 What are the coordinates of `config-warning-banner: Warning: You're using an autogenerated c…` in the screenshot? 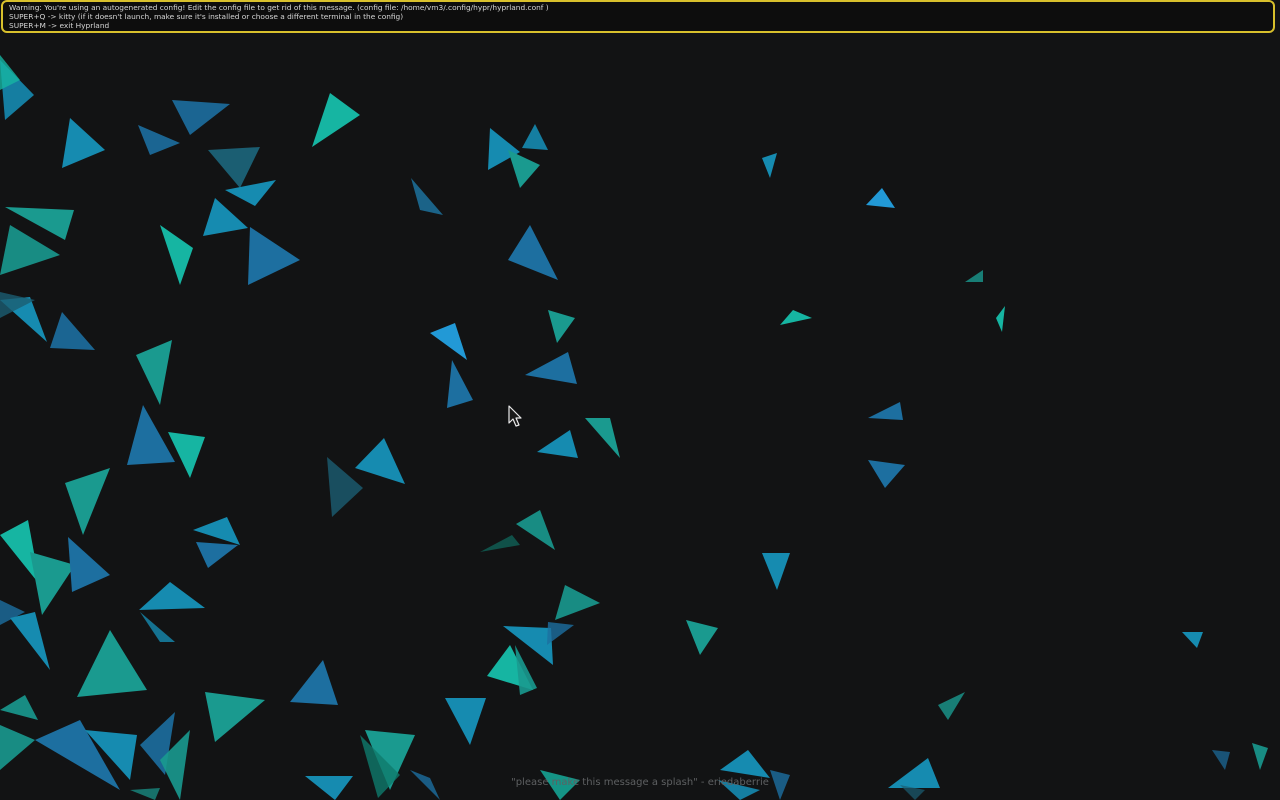 It's located at (638, 16).